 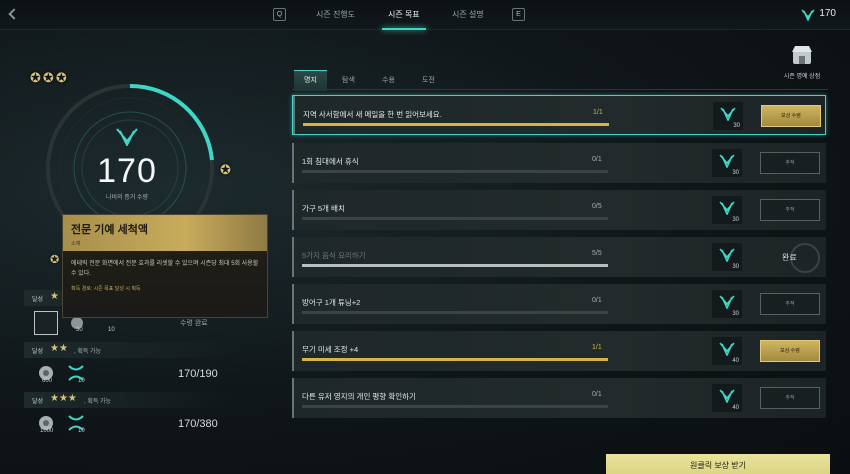 I want to click on quest-row: 가구 5개 배치 0/5 30 추적, so click(x=559, y=210).